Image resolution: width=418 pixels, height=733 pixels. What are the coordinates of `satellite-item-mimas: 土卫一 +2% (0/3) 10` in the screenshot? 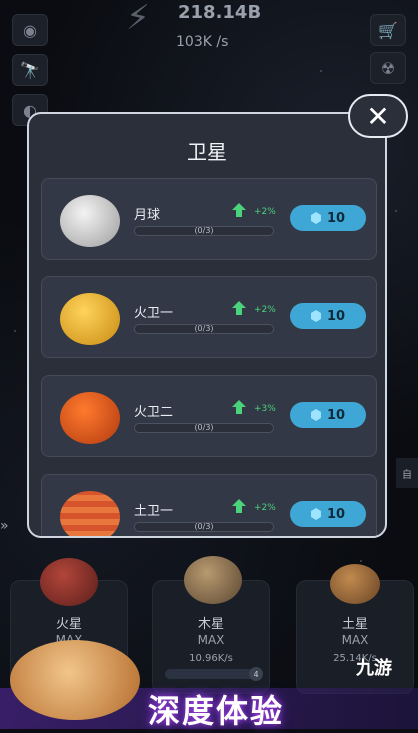 It's located at (209, 505).